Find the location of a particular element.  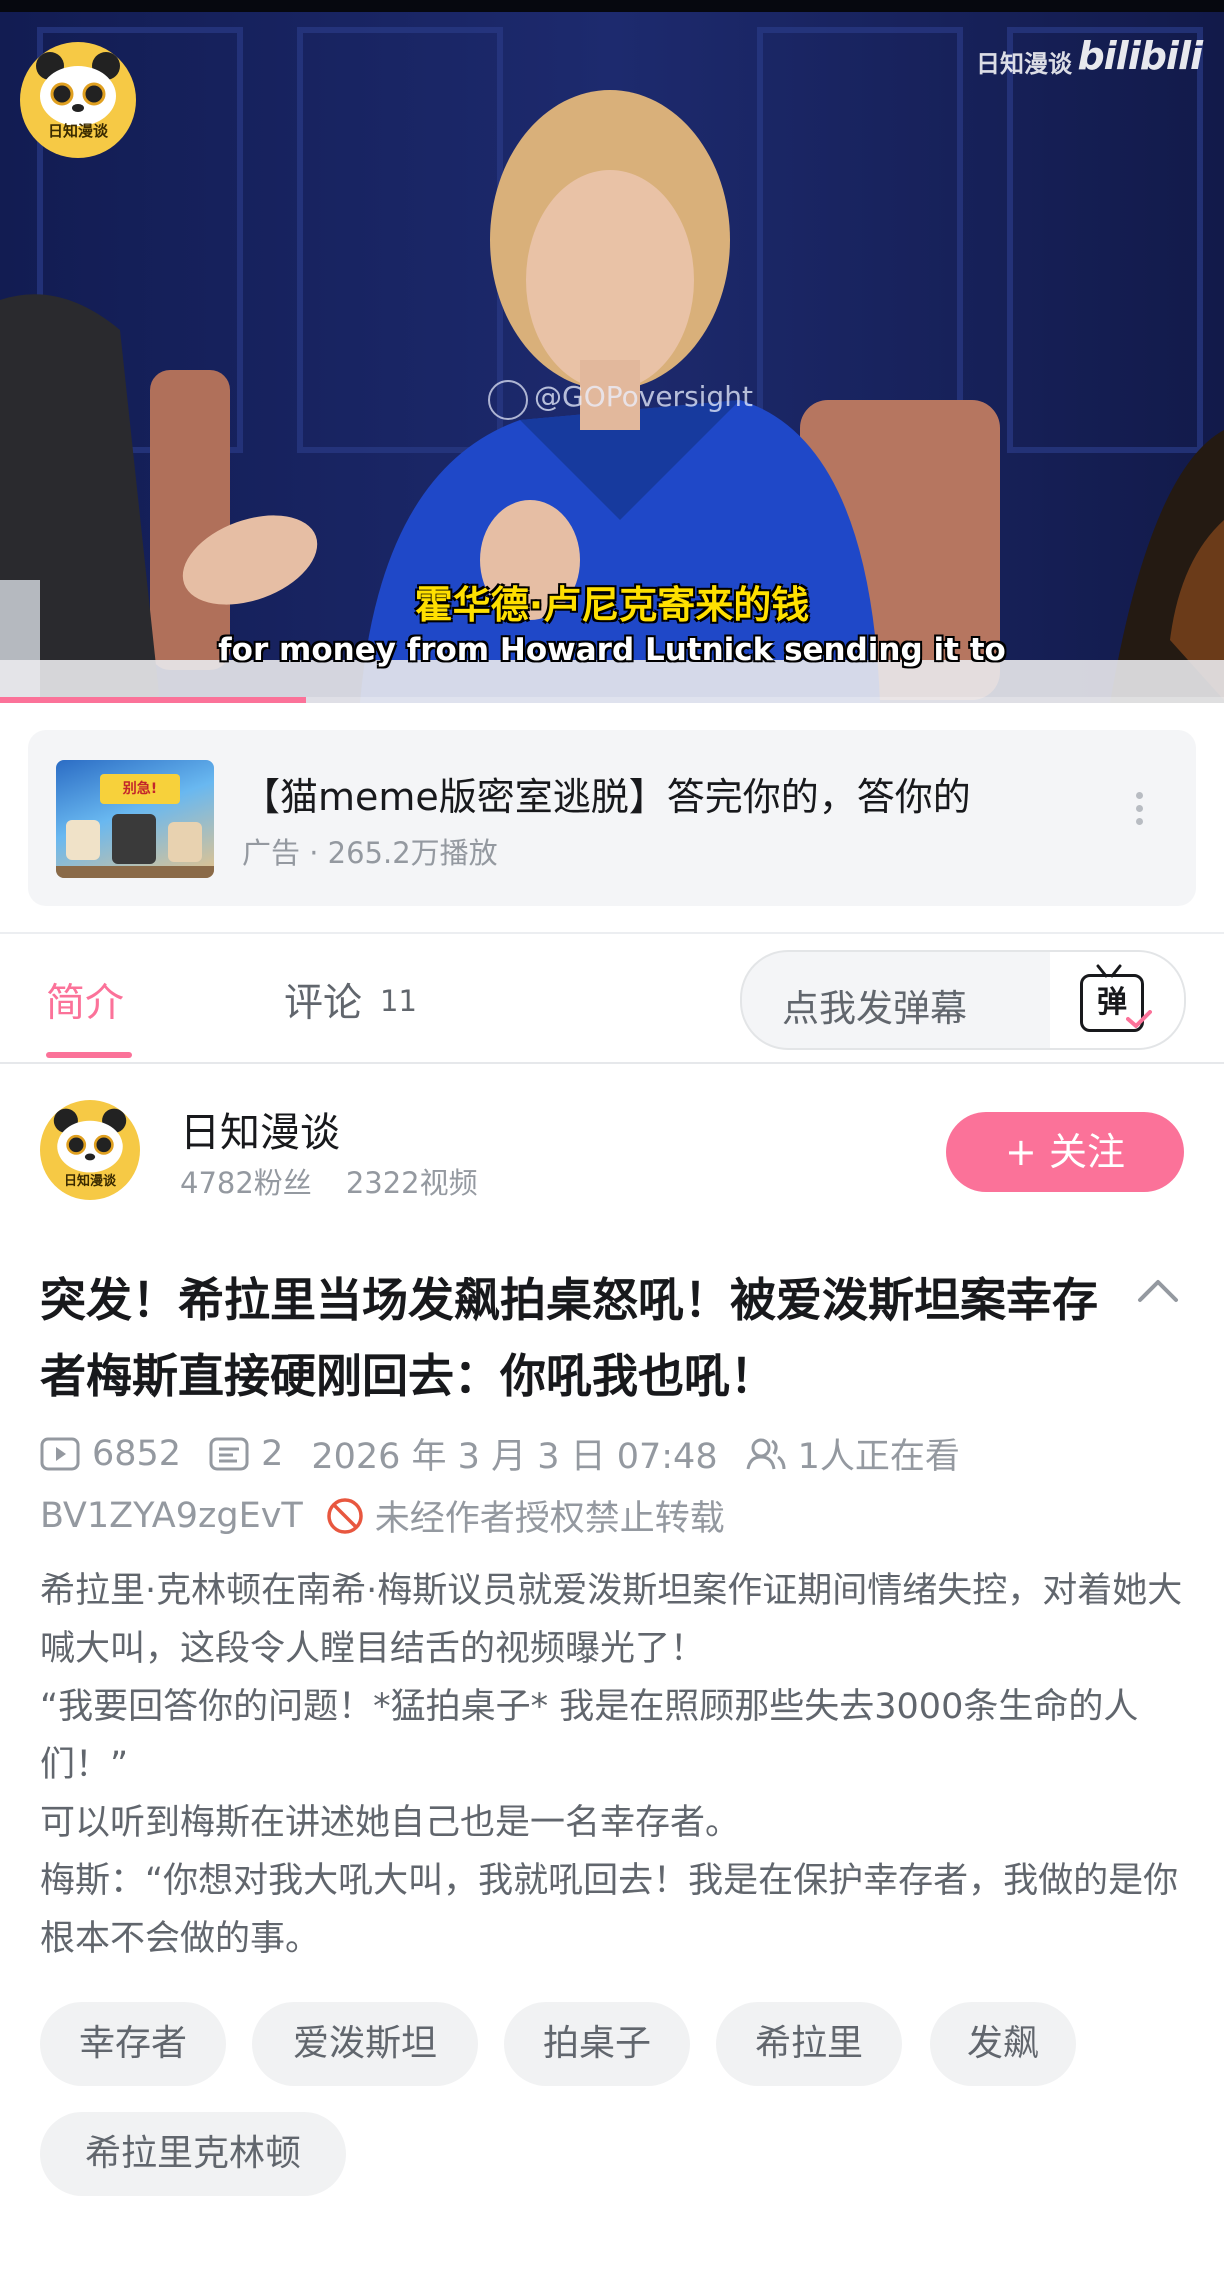

uploader-fans: 4782粉丝 is located at coordinates (246, 1183).